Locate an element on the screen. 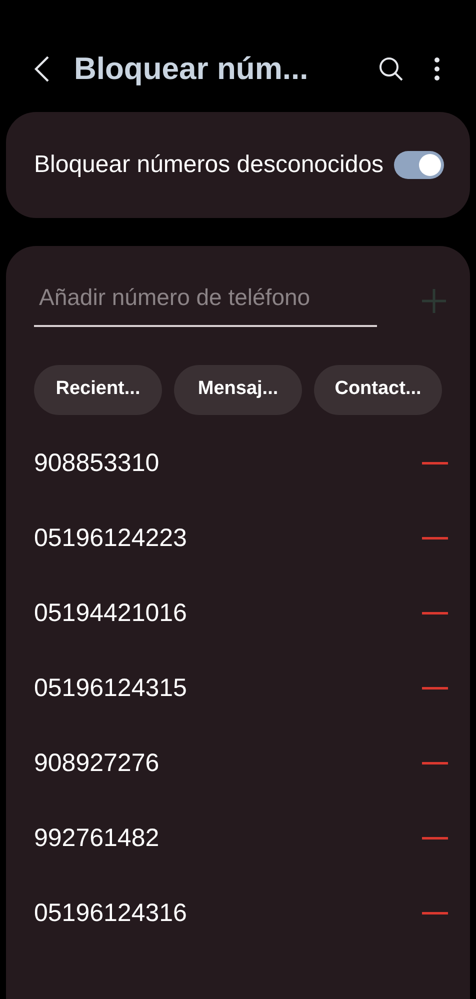 This screenshot has height=999, width=476. toggle-switch is located at coordinates (419, 165).